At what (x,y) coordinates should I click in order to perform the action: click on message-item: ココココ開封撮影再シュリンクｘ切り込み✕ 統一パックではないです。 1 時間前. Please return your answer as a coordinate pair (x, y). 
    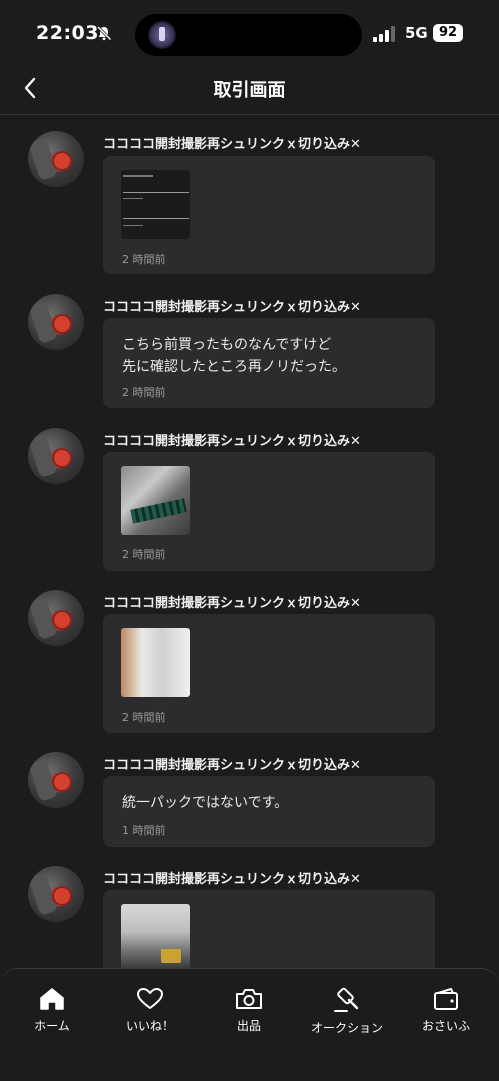
    Looking at the image, I should click on (249, 802).